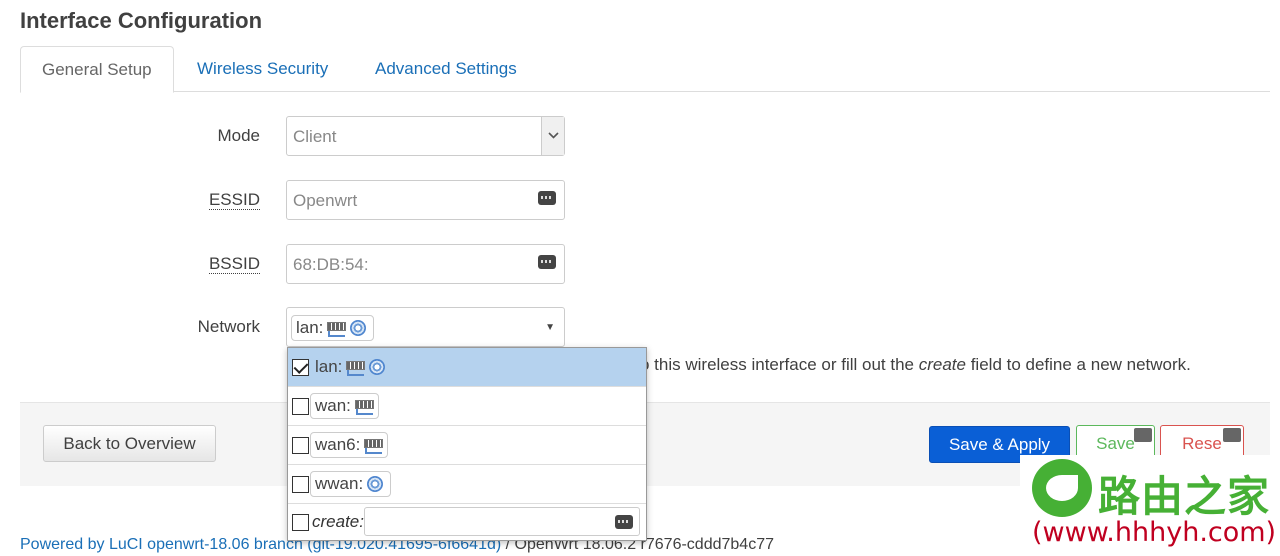  Describe the element at coordinates (329, 366) in the screenshot. I see `dropdown-item-label: lan:` at that location.